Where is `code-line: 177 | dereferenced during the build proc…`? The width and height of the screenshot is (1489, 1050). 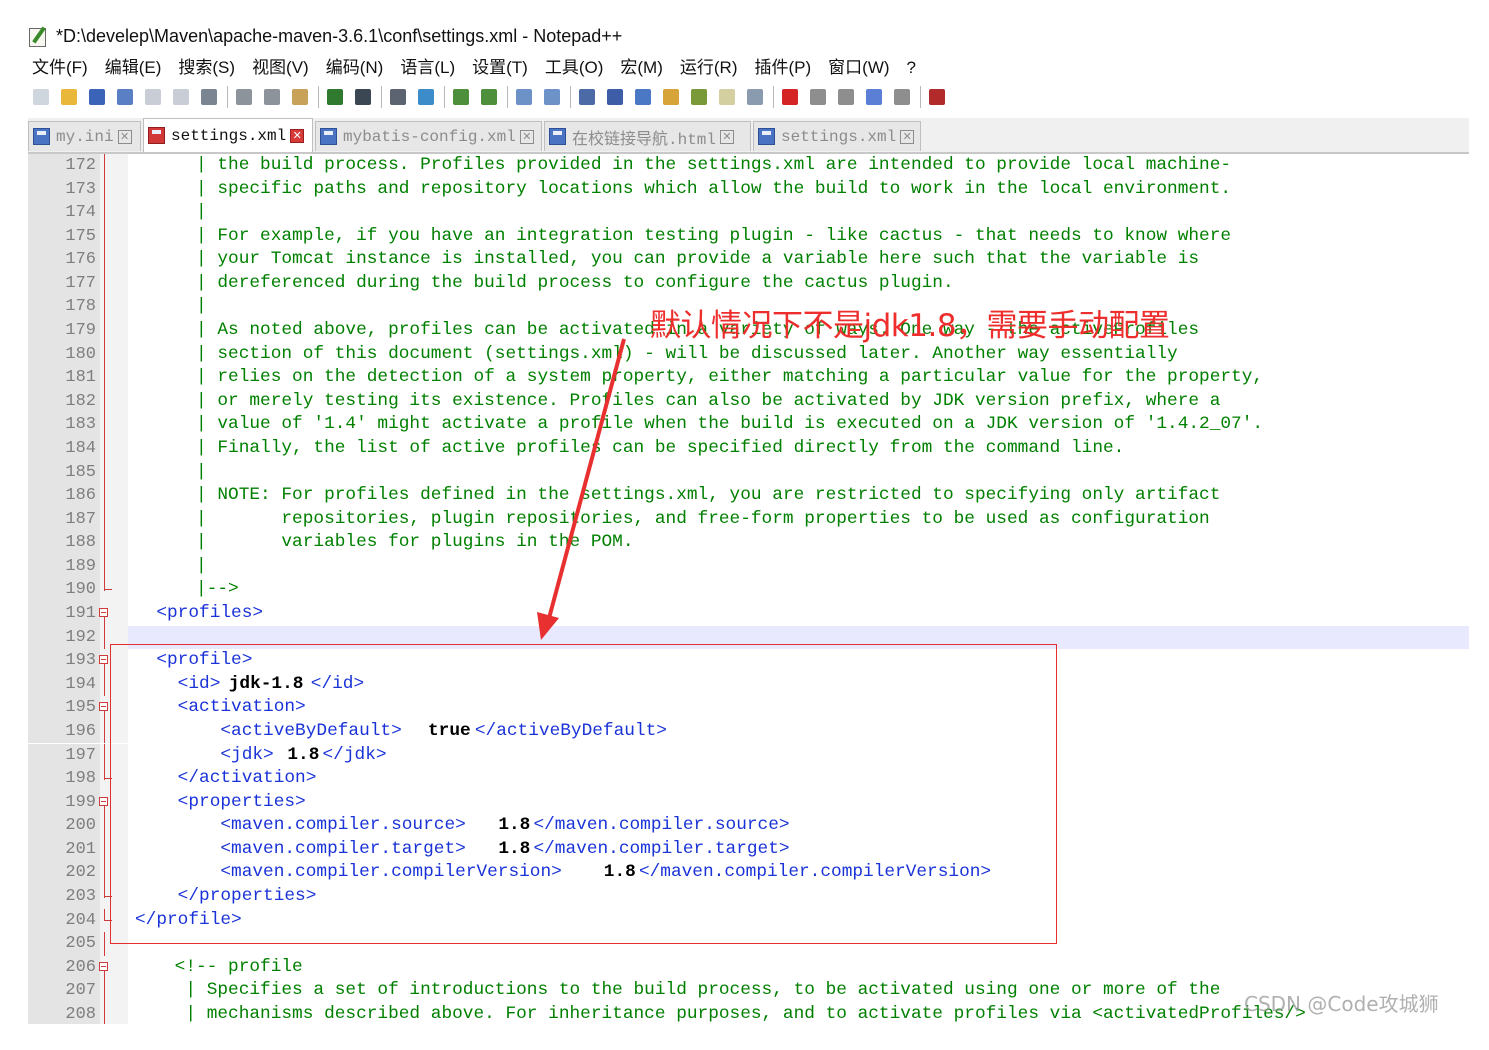 code-line: 177 | dereferenced during the build proc… is located at coordinates (748, 283).